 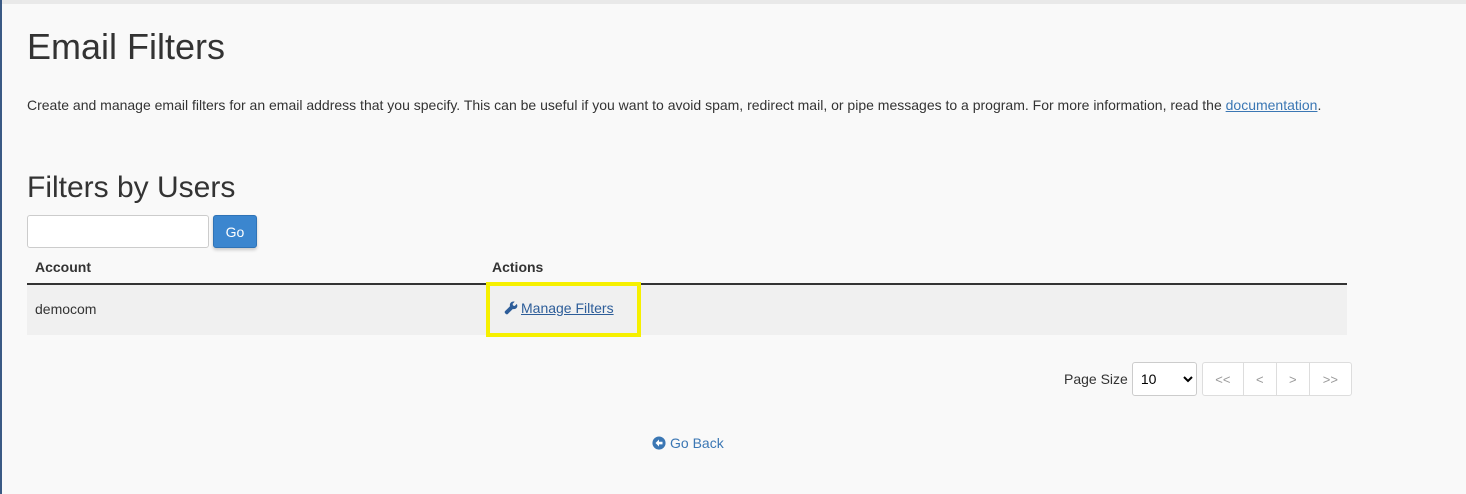 What do you see at coordinates (659, 443) in the screenshot?
I see `circle-arrow-left-icon` at bounding box center [659, 443].